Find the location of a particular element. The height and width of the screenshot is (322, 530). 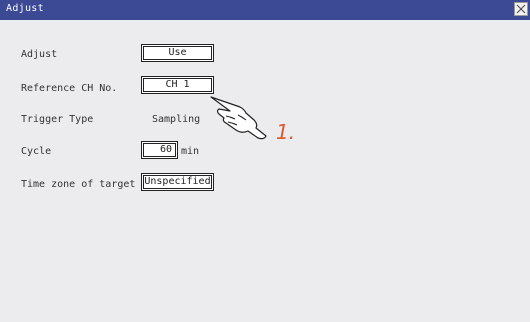

reference-ch-button: CH 1 is located at coordinates (177, 85).